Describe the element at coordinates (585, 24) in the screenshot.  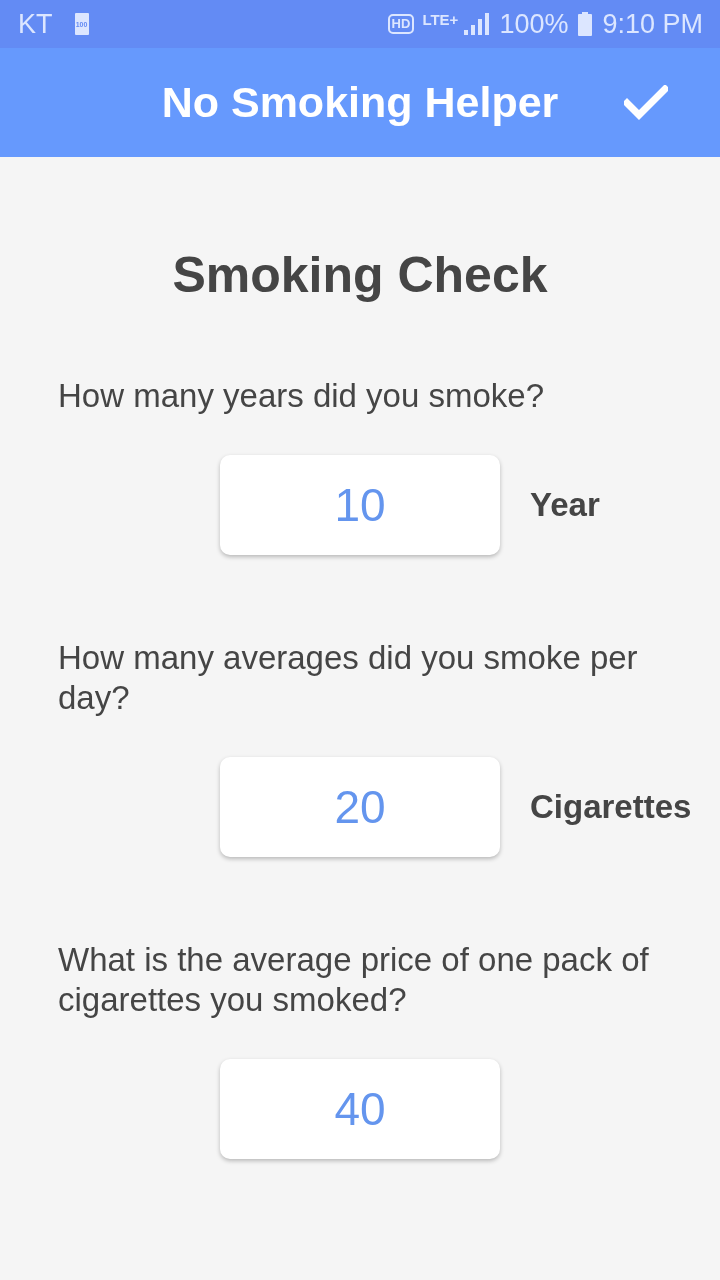
I see `battery-icon` at that location.